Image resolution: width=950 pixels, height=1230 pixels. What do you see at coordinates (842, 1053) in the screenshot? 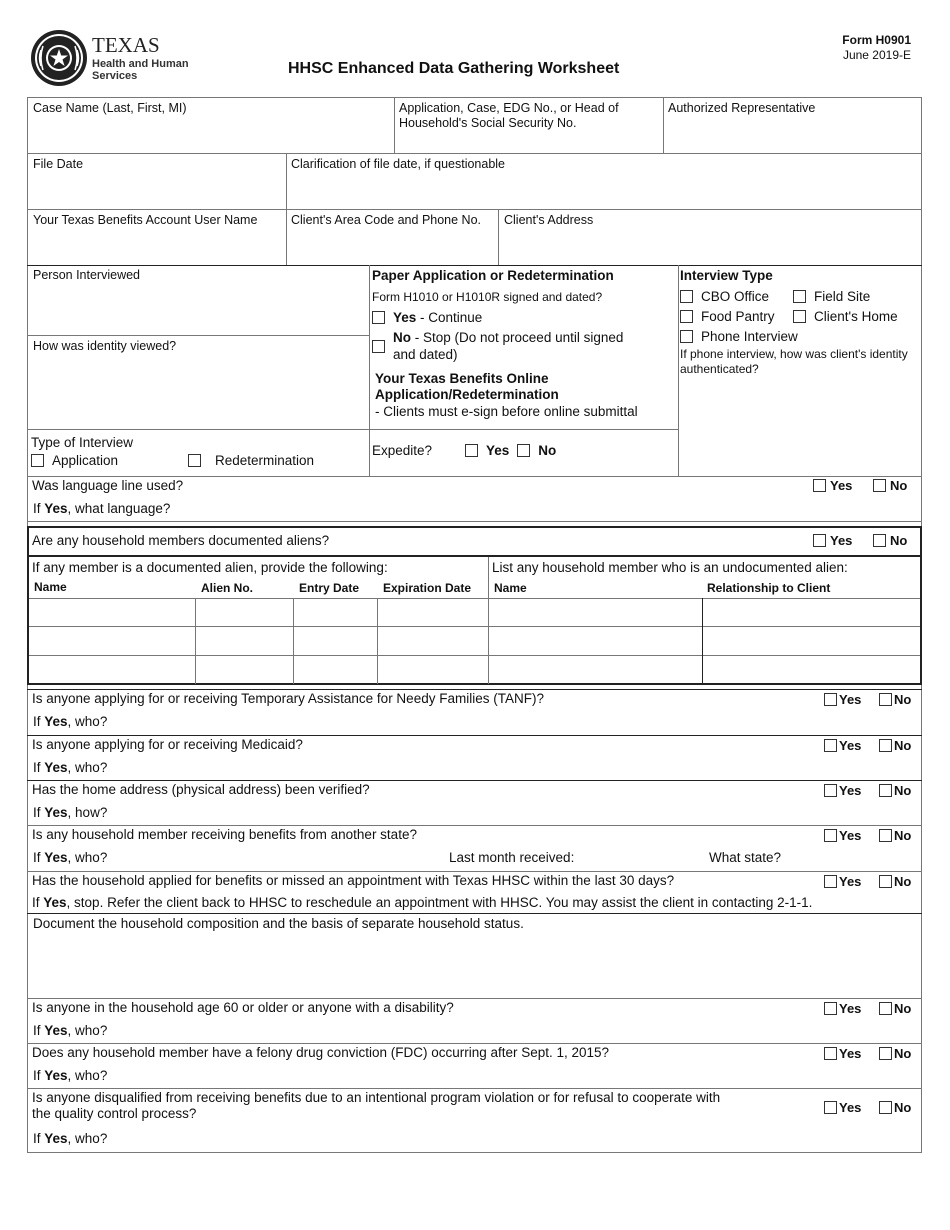
I see `fdc-yes: Yes` at bounding box center [842, 1053].